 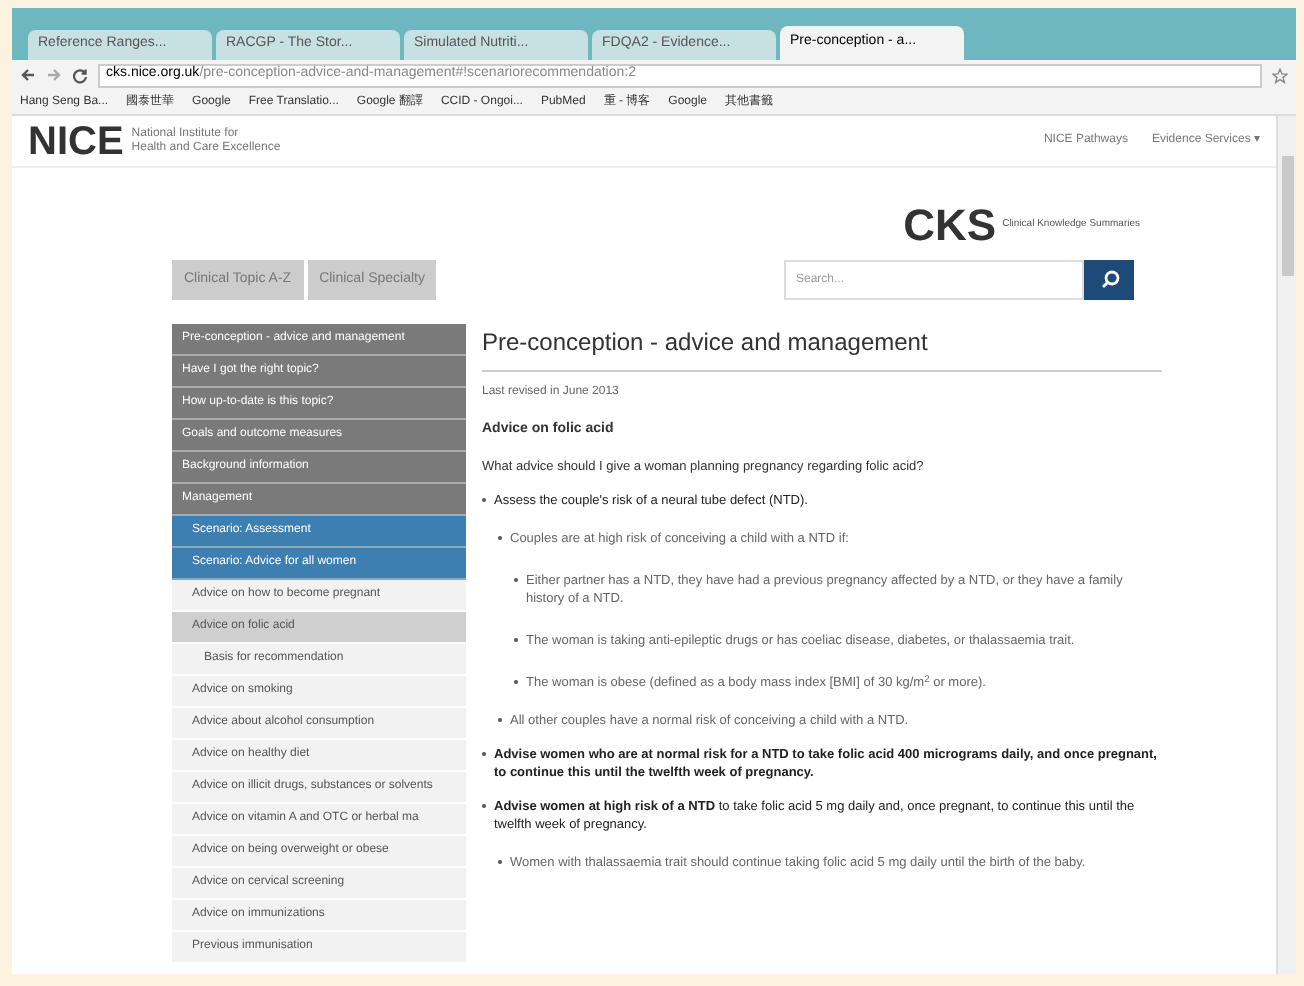 I want to click on star-icon, so click(x=1280, y=75).